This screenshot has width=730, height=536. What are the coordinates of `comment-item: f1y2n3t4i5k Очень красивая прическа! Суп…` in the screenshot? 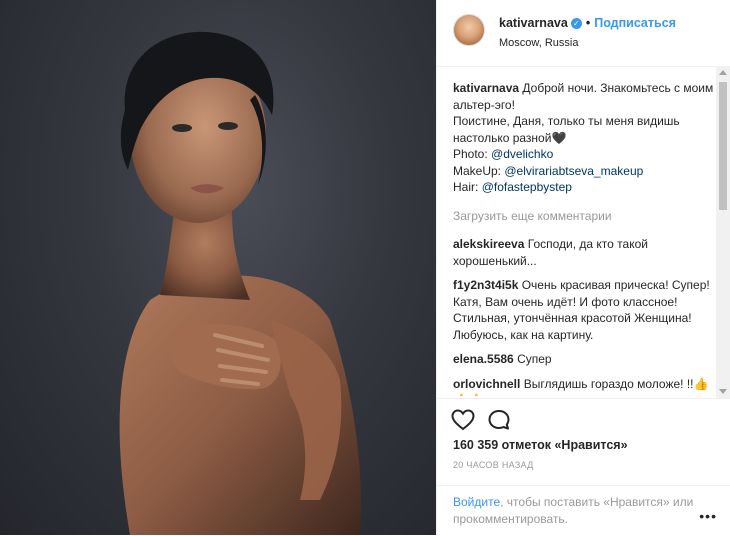 It's located at (585, 310).